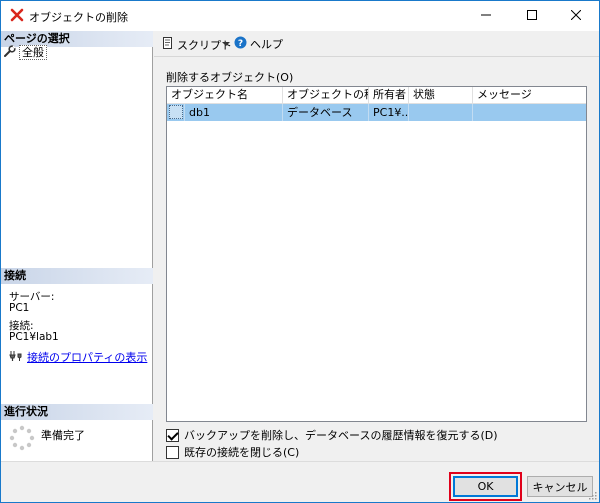 The height and width of the screenshot is (503, 600). Describe the element at coordinates (560, 486) in the screenshot. I see `cancel-button: キャンセル` at that location.